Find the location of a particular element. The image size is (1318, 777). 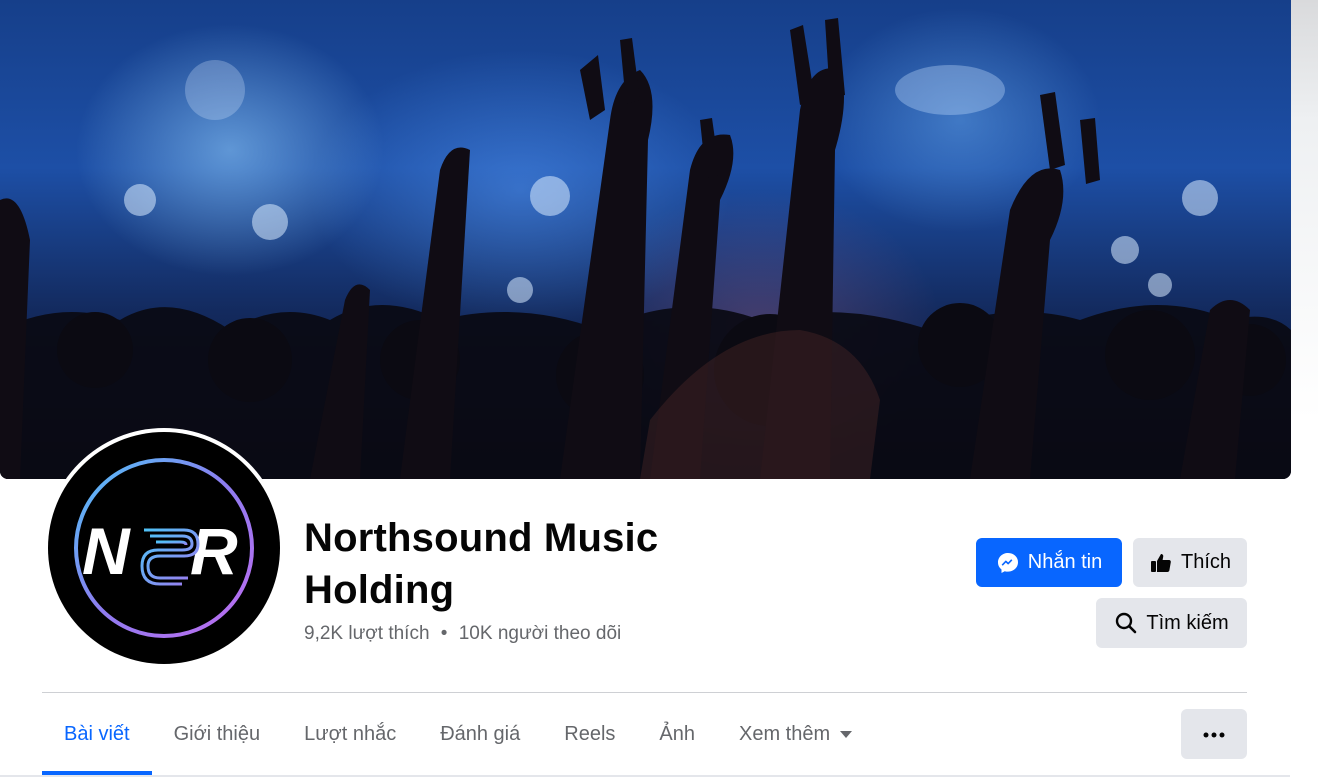

tab-reviews-label: Đánh giá is located at coordinates (480, 733).